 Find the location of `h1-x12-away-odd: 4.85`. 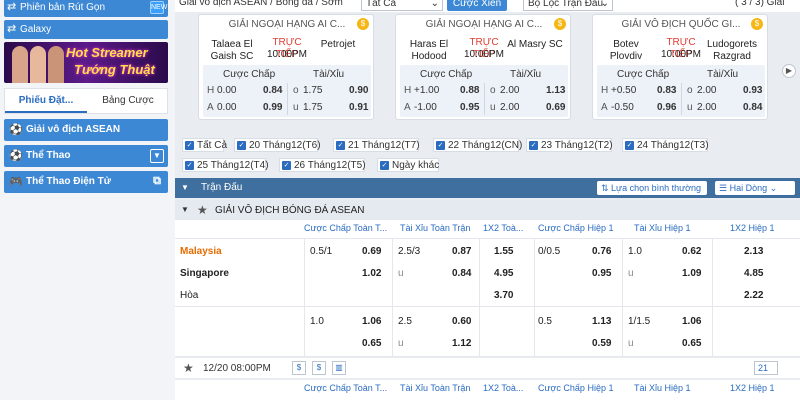

h1-x12-away-odd: 4.85 is located at coordinates (753, 273).